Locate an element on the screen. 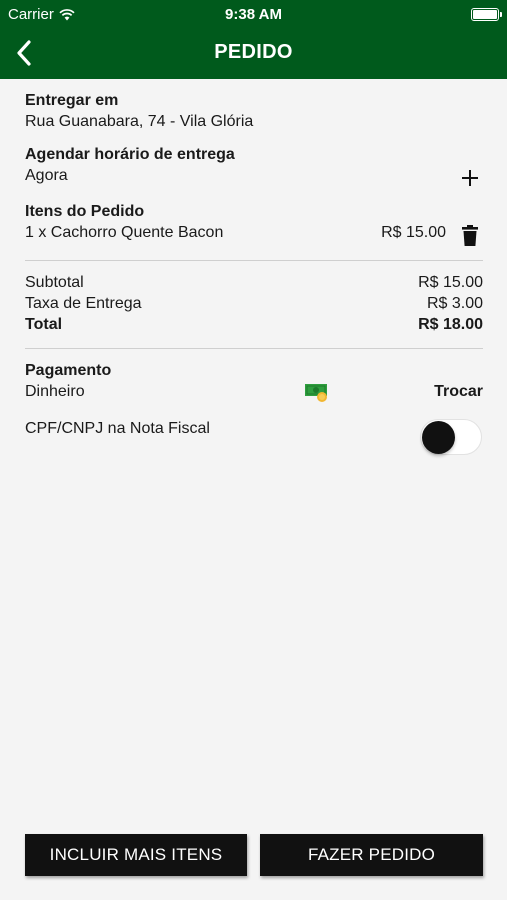 The image size is (507, 900). clock: 9:38 AM is located at coordinates (253, 14).